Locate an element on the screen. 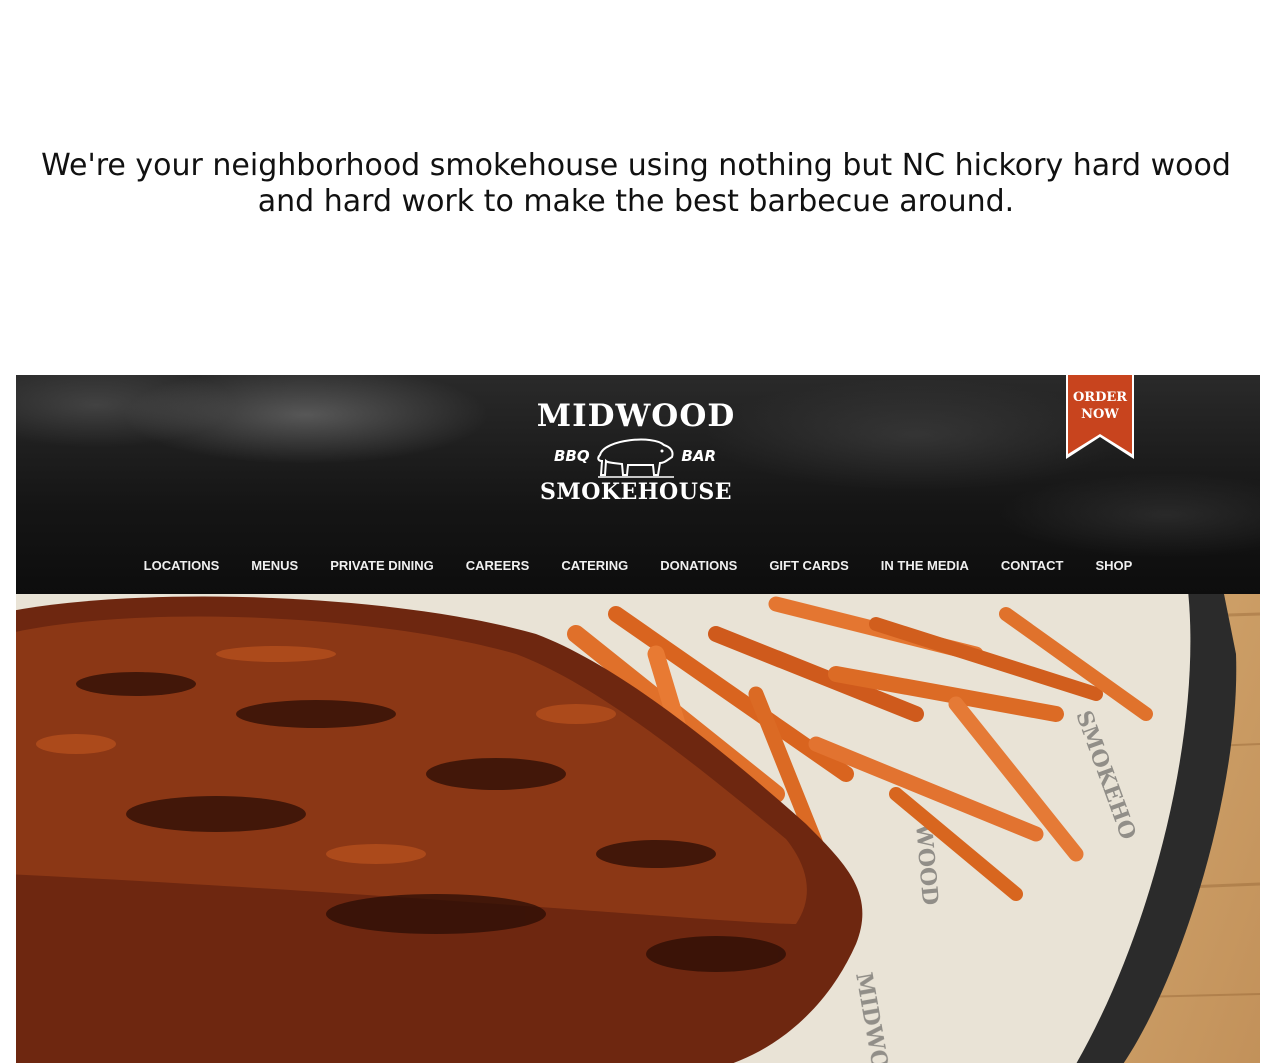  nav-item-shop: SHOP is located at coordinates (1113, 569).